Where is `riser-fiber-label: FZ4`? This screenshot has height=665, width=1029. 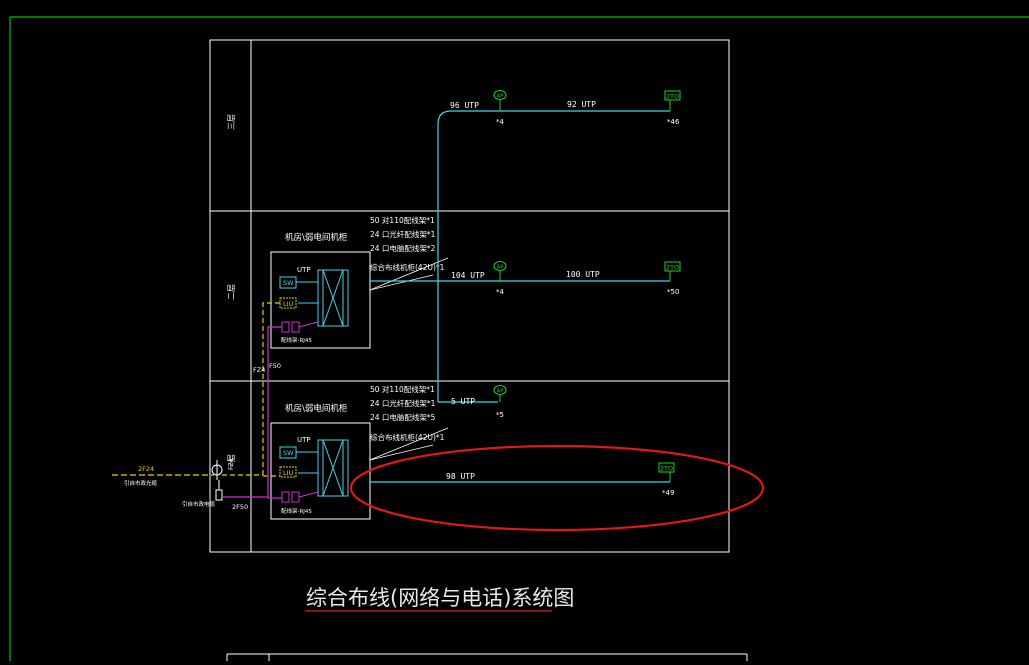
riser-fiber-label: FZ4 is located at coordinates (259, 370).